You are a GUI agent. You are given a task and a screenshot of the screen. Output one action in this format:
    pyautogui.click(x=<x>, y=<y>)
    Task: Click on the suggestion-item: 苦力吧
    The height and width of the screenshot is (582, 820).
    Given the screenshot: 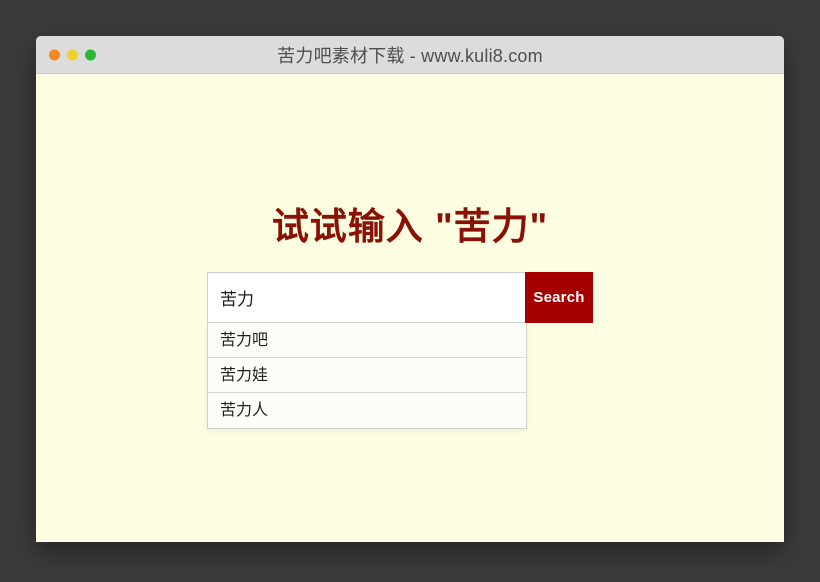 What is the action you would take?
    pyautogui.click(x=367, y=340)
    